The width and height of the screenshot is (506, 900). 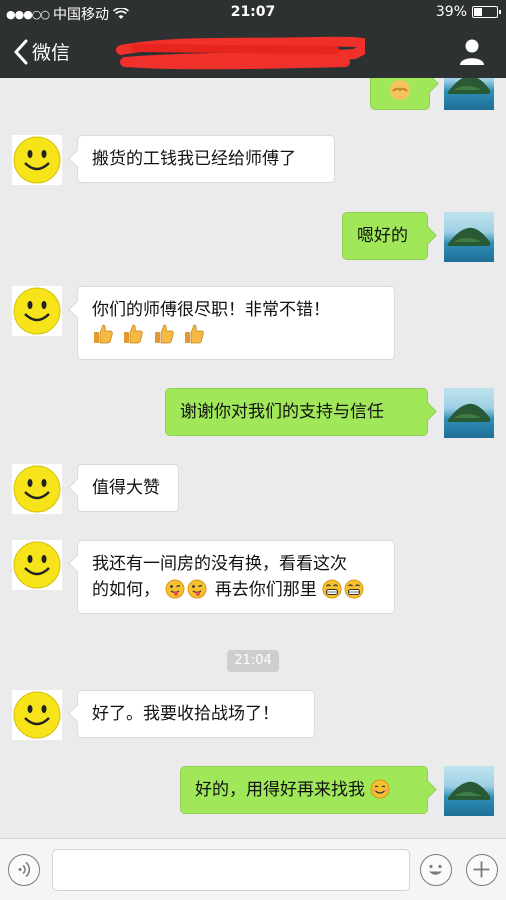 I want to click on message-text: 我还有一间房的没有换，看看这次, so click(x=219, y=564).